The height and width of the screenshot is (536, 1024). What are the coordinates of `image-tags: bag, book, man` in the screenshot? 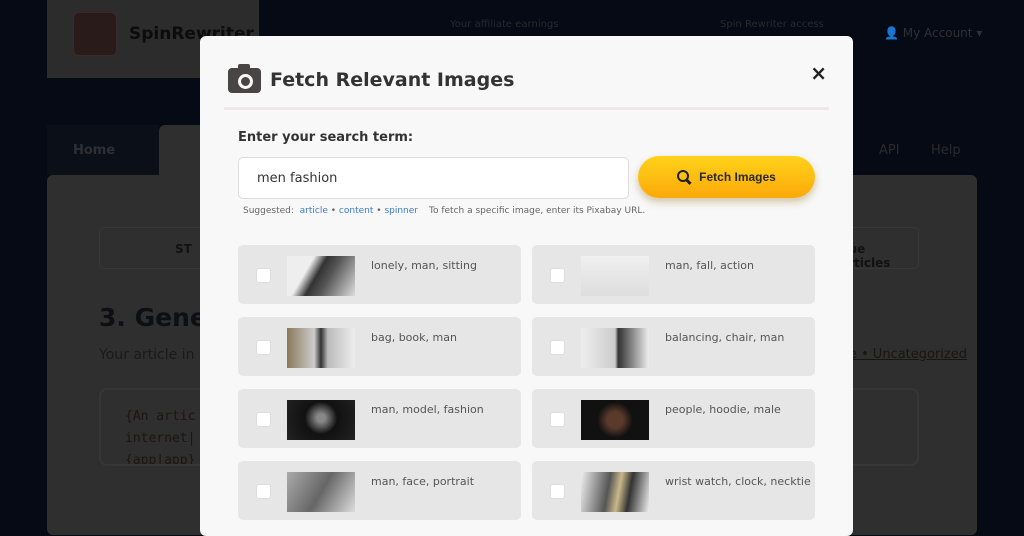 It's located at (414, 337).